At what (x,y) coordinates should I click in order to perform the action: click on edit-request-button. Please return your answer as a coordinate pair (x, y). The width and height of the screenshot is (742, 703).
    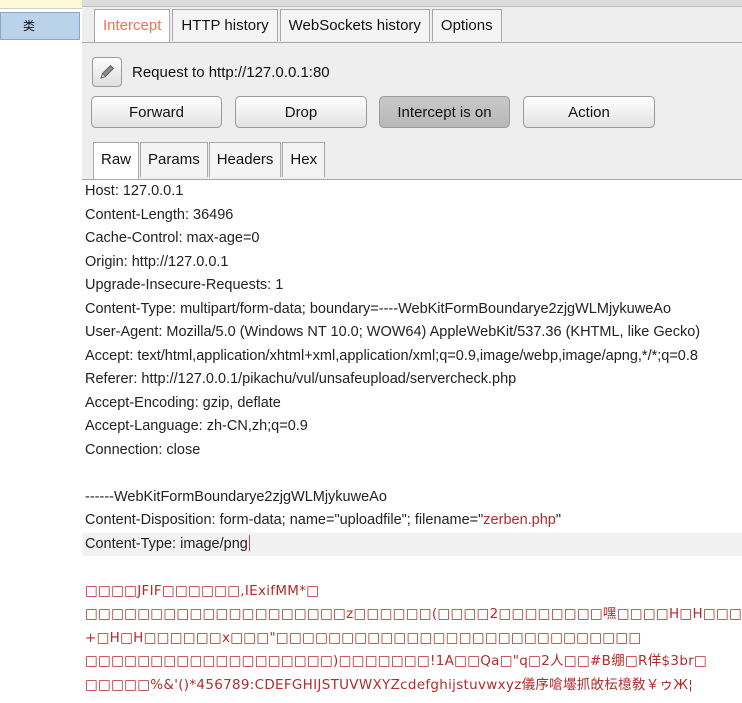
    Looking at the image, I should click on (107, 72).